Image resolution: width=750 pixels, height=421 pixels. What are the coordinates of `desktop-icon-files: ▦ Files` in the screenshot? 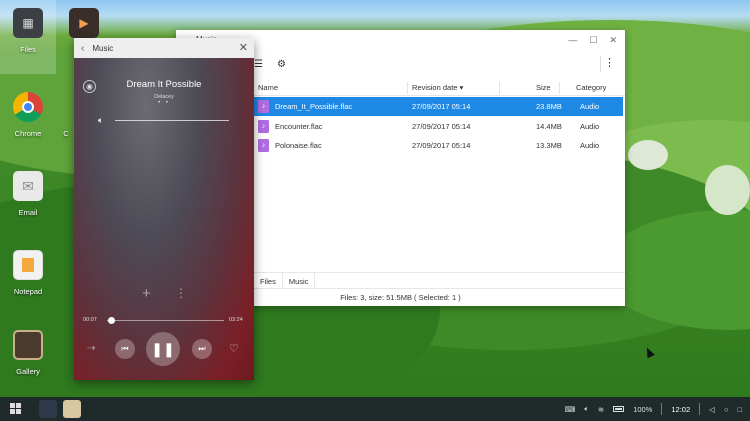 It's located at (28, 37).